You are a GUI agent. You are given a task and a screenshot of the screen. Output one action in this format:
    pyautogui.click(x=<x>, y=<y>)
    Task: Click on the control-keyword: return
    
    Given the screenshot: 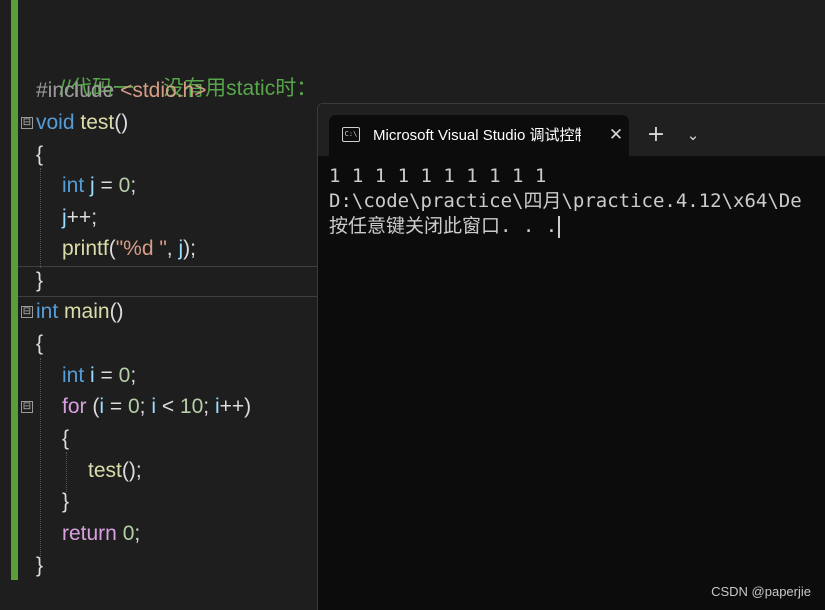 What is the action you would take?
    pyautogui.click(x=89, y=533)
    